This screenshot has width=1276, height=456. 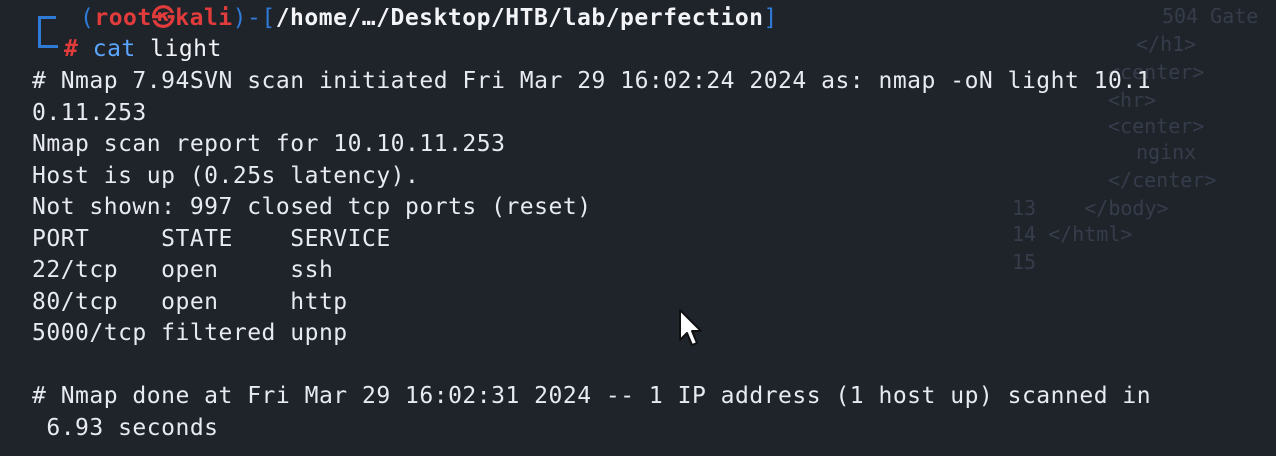 I want to click on prompt-path: /home/…/Desktop/HTB/lab/perfection, so click(x=519, y=18).